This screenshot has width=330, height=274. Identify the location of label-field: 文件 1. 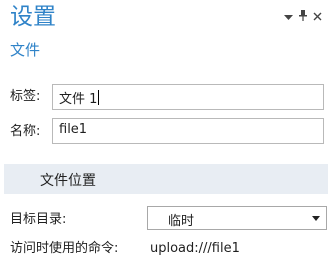
(188, 97).